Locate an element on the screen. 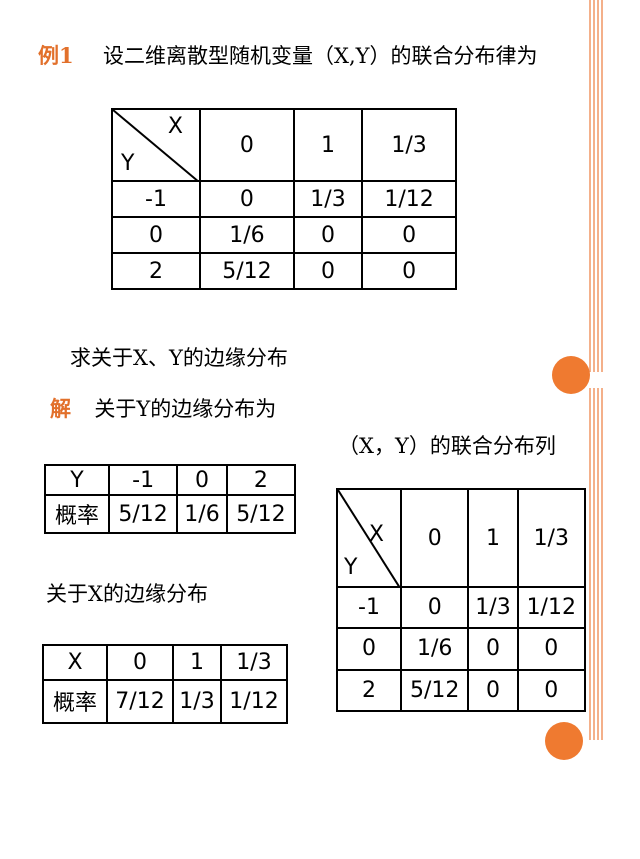  question-text: 求关于X、Y的边缘分布 is located at coordinates (179, 358).